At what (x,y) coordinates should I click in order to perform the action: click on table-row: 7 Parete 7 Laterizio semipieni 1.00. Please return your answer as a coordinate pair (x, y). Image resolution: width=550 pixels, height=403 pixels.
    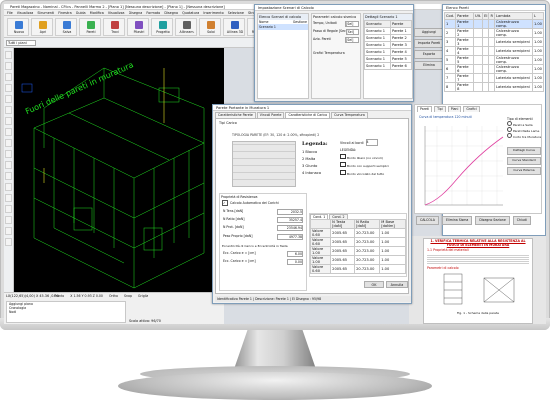
    Looking at the image, I should click on (494, 78).